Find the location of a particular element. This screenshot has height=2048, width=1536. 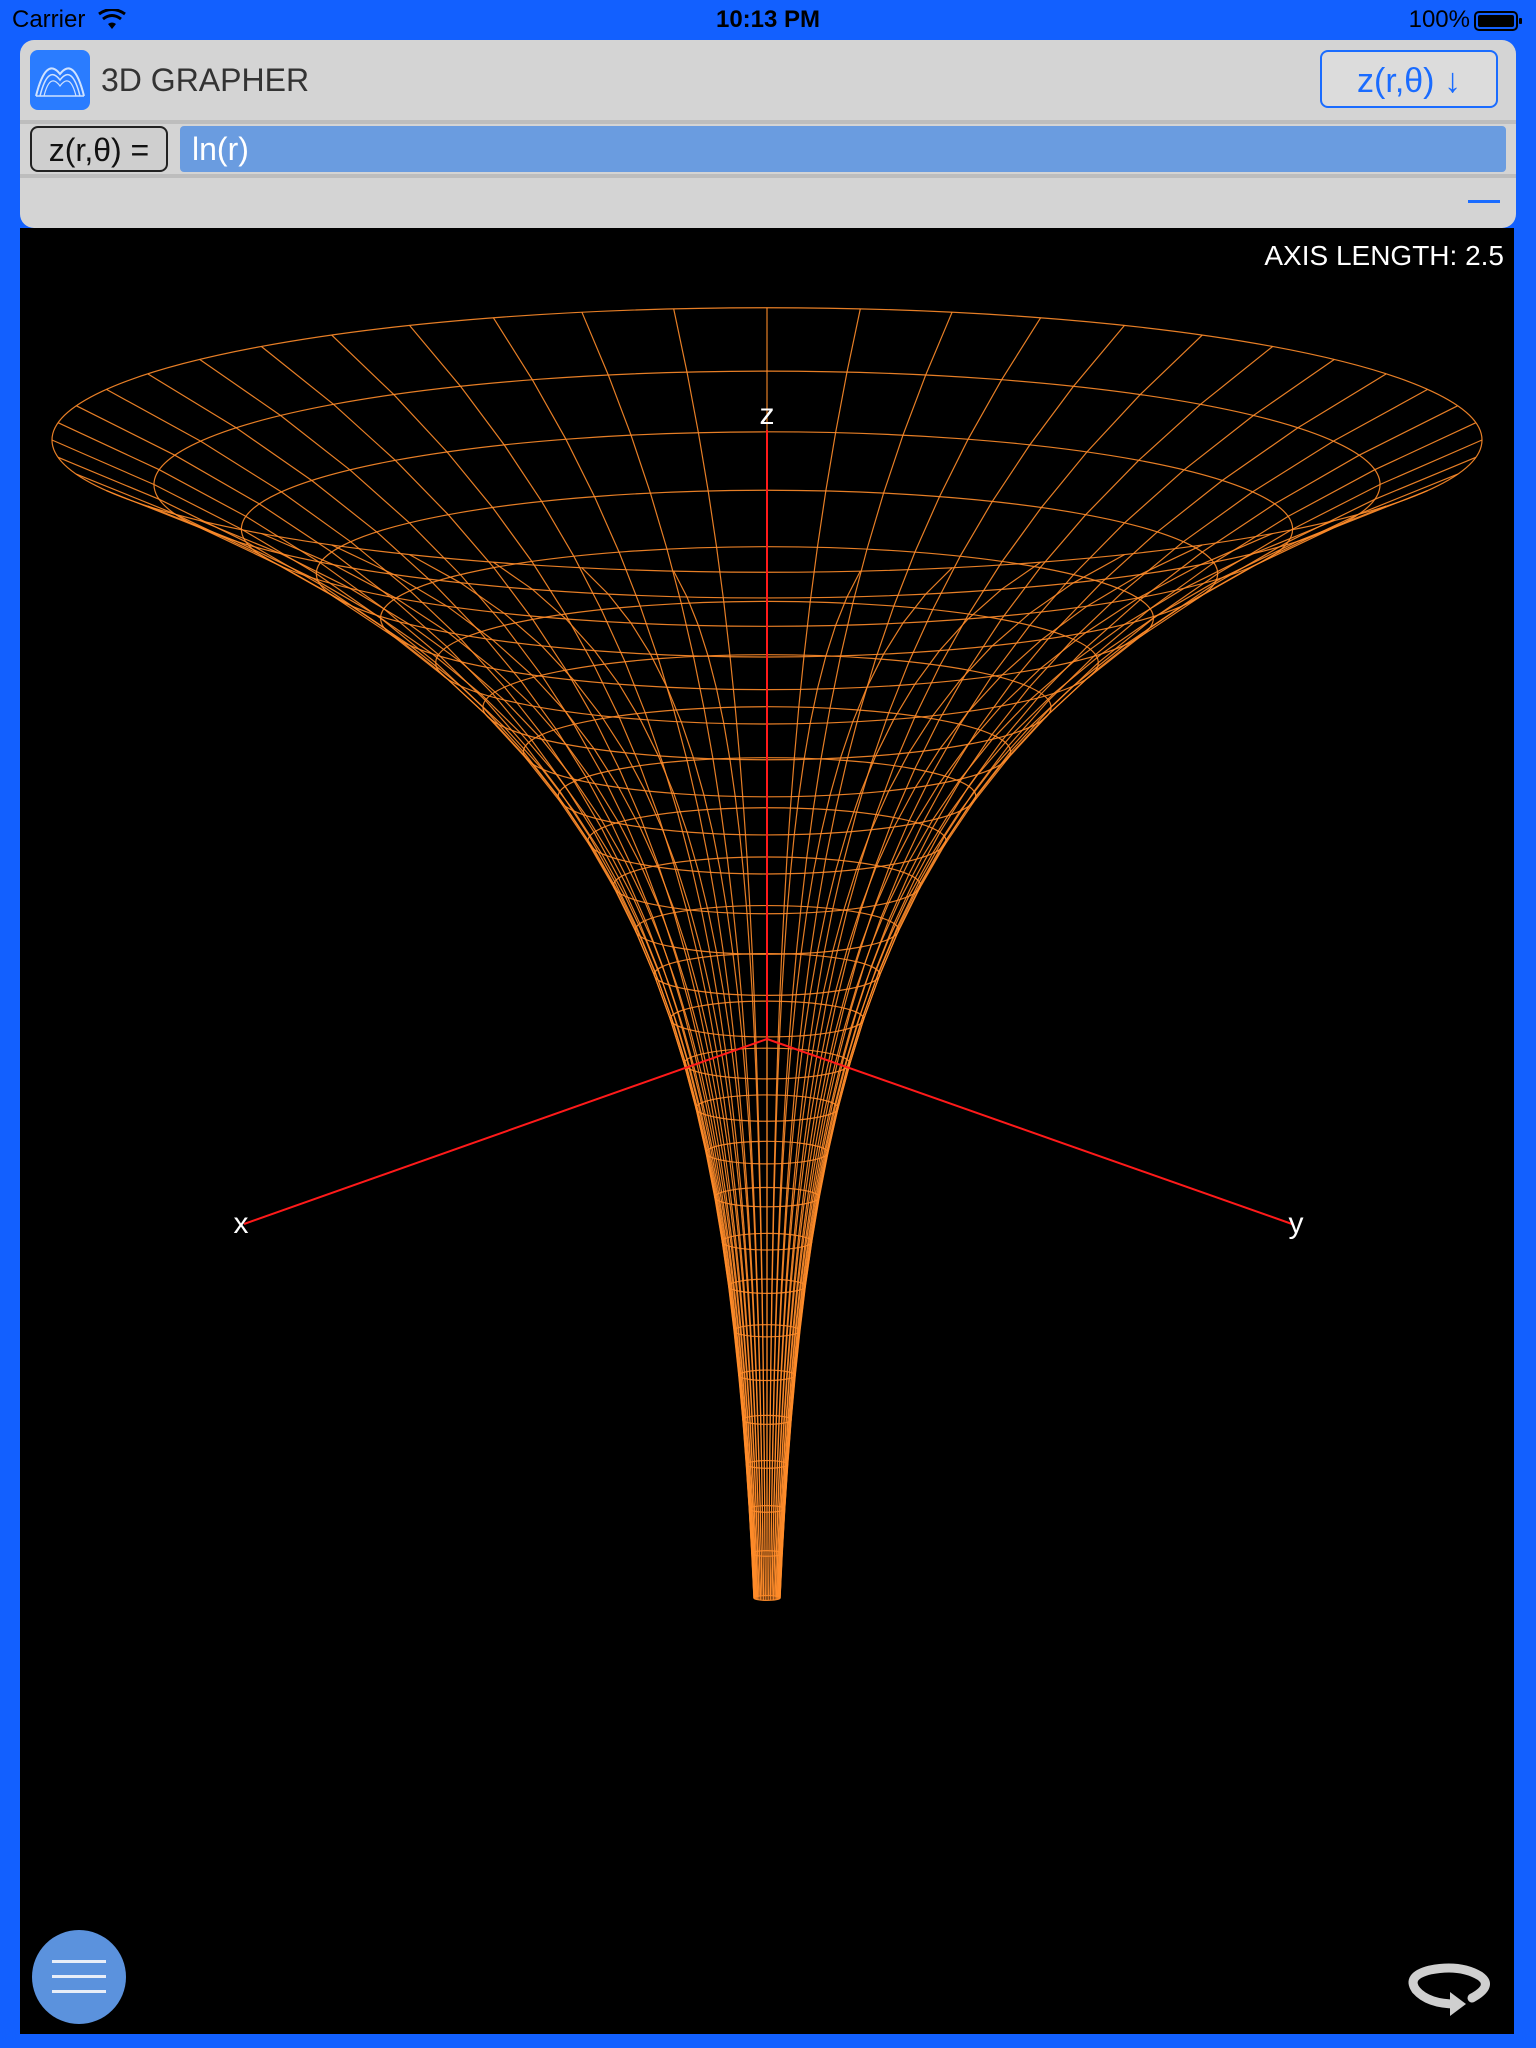

x-axis is located at coordinates (505, 1131).